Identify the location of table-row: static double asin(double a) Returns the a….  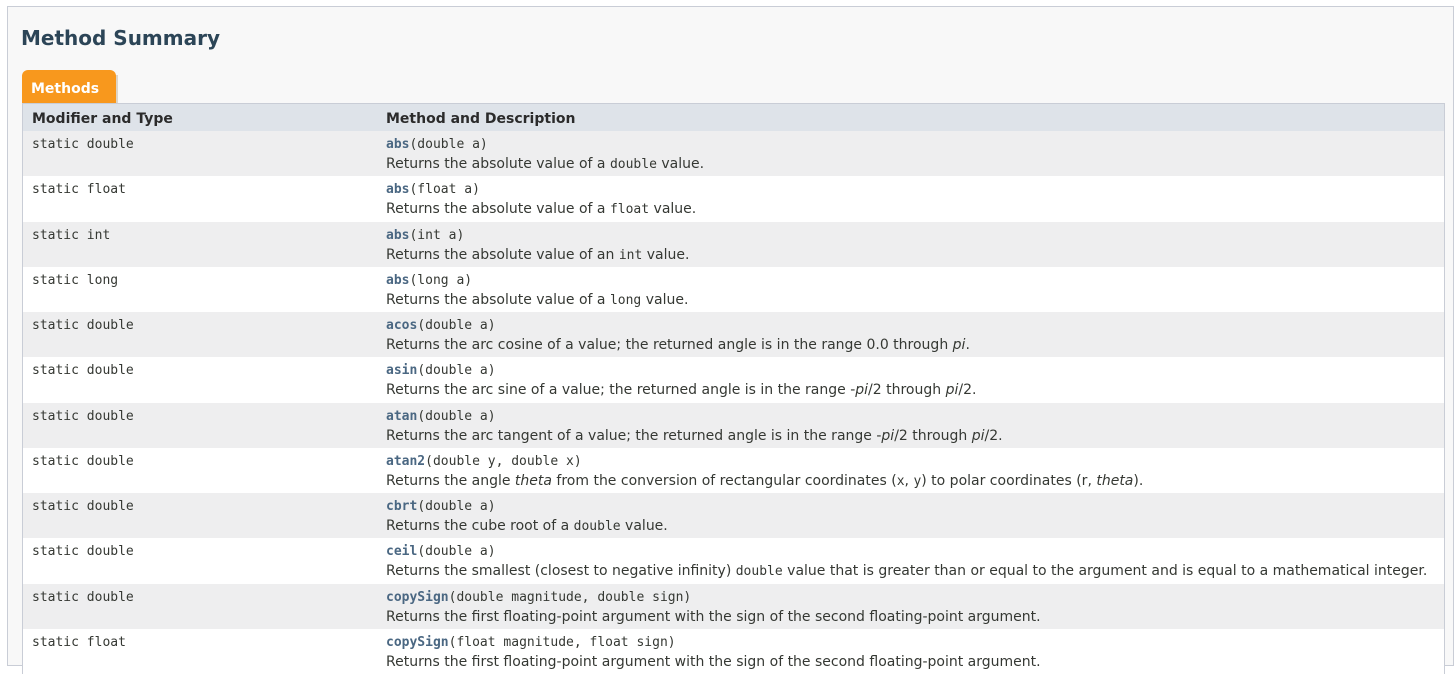
(733, 380).